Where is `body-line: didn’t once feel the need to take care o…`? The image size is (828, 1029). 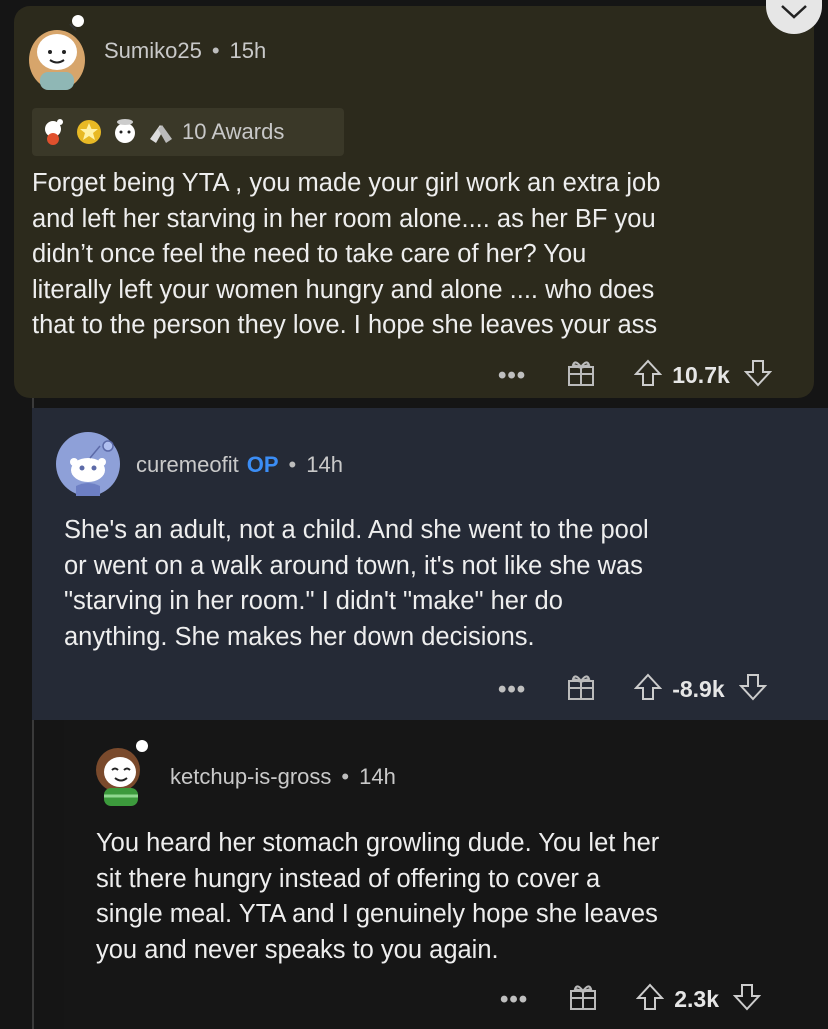 body-line: didn’t once feel the need to take care o… is located at coordinates (309, 254).